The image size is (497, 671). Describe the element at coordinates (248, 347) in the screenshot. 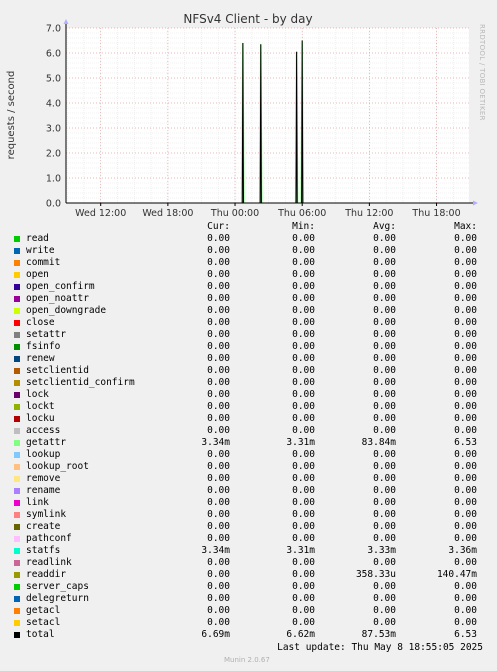

I see `legend-row-fsinfo: fsinfo 0.00 0.00 0.00 0.00` at that location.